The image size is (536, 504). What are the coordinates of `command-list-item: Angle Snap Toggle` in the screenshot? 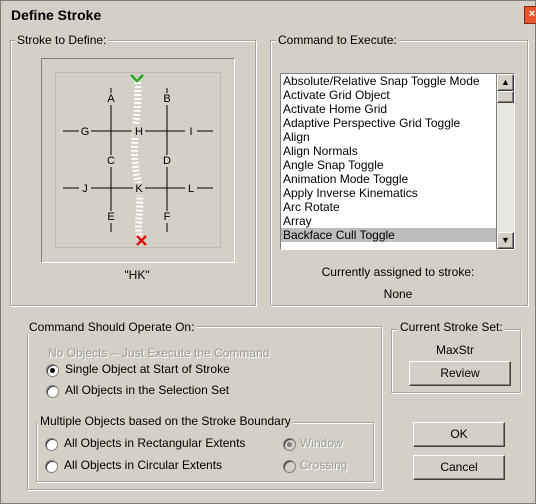 It's located at (389, 165).